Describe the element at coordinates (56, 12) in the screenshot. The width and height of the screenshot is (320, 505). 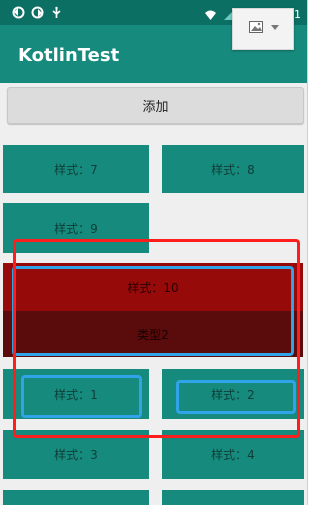
I see `usb-icon` at that location.